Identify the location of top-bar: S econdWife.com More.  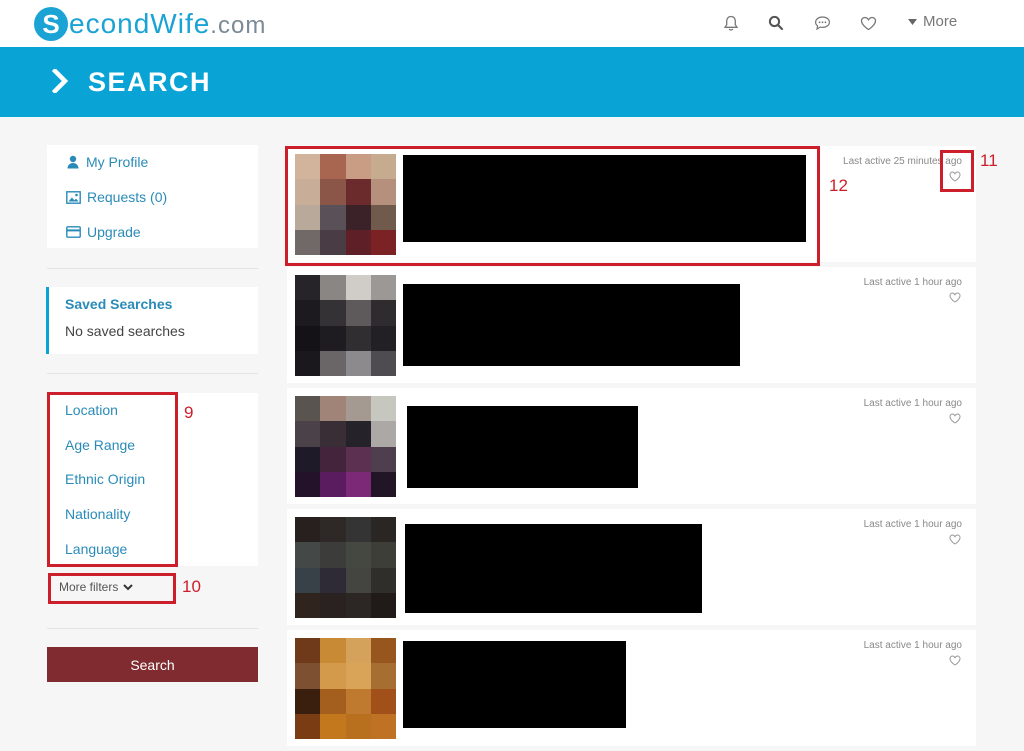
(512, 23).